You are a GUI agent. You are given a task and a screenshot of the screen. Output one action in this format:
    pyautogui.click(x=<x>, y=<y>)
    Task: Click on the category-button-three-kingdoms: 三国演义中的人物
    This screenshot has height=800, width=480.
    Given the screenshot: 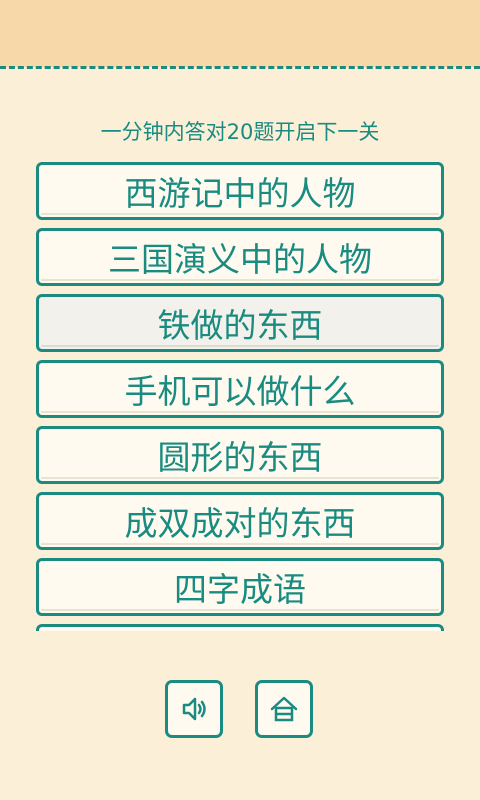 What is the action you would take?
    pyautogui.click(x=240, y=257)
    